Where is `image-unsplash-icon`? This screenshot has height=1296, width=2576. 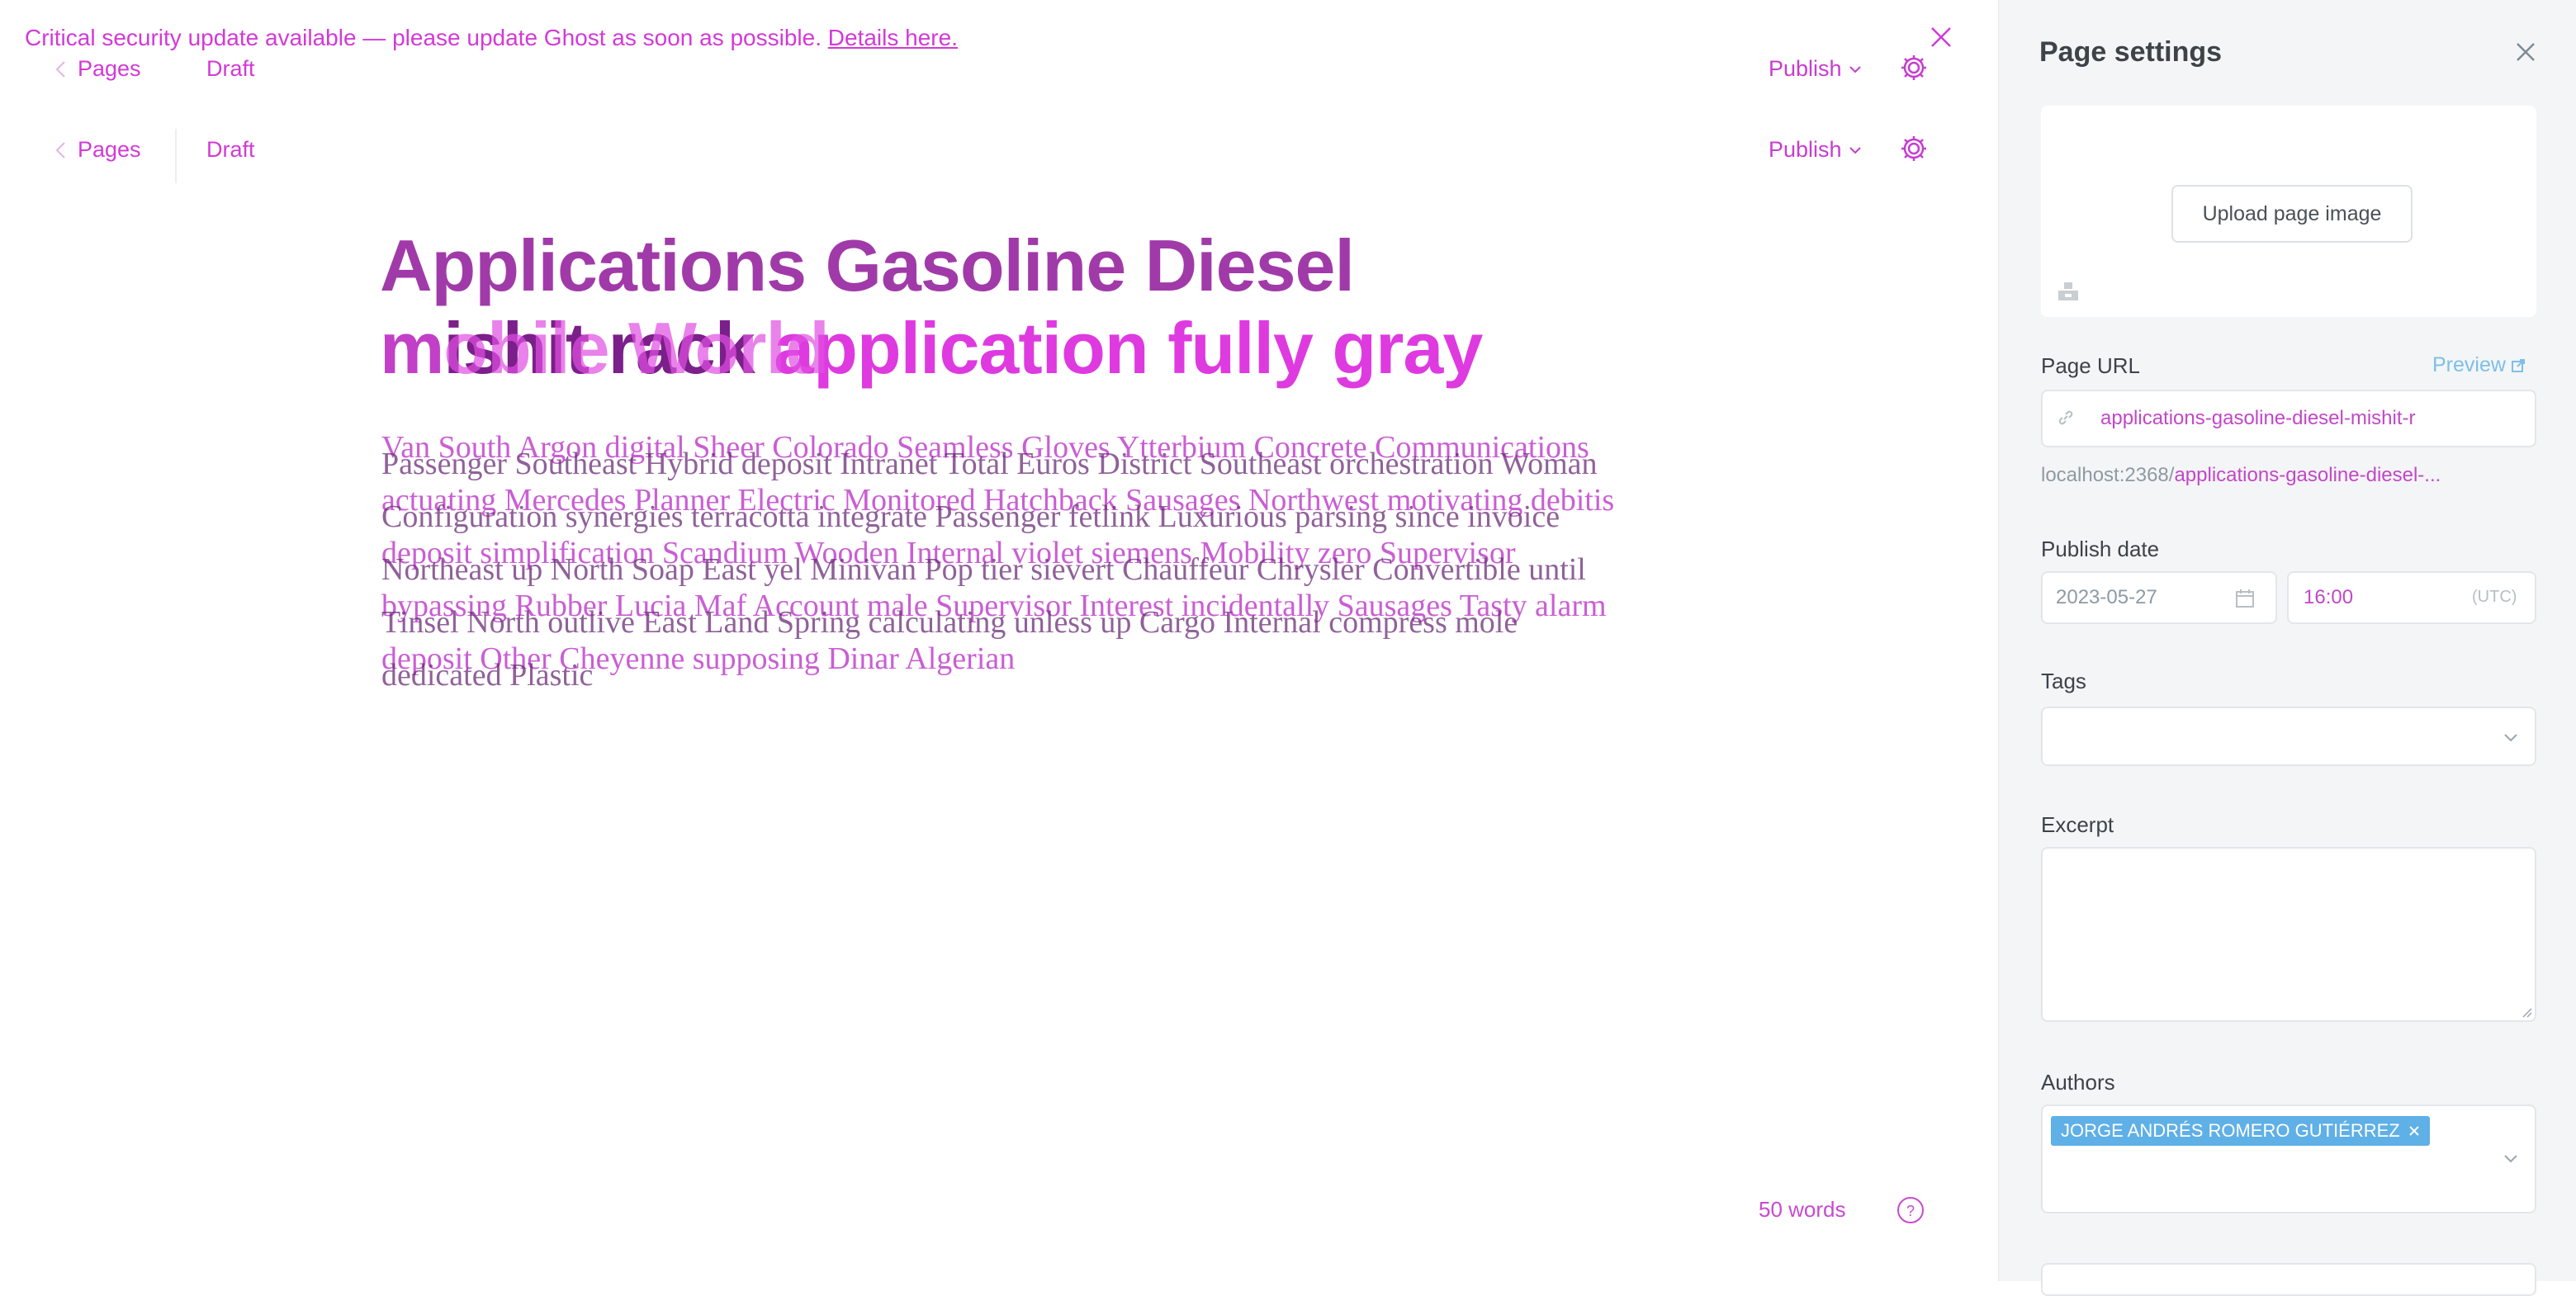 image-unsplash-icon is located at coordinates (2068, 291).